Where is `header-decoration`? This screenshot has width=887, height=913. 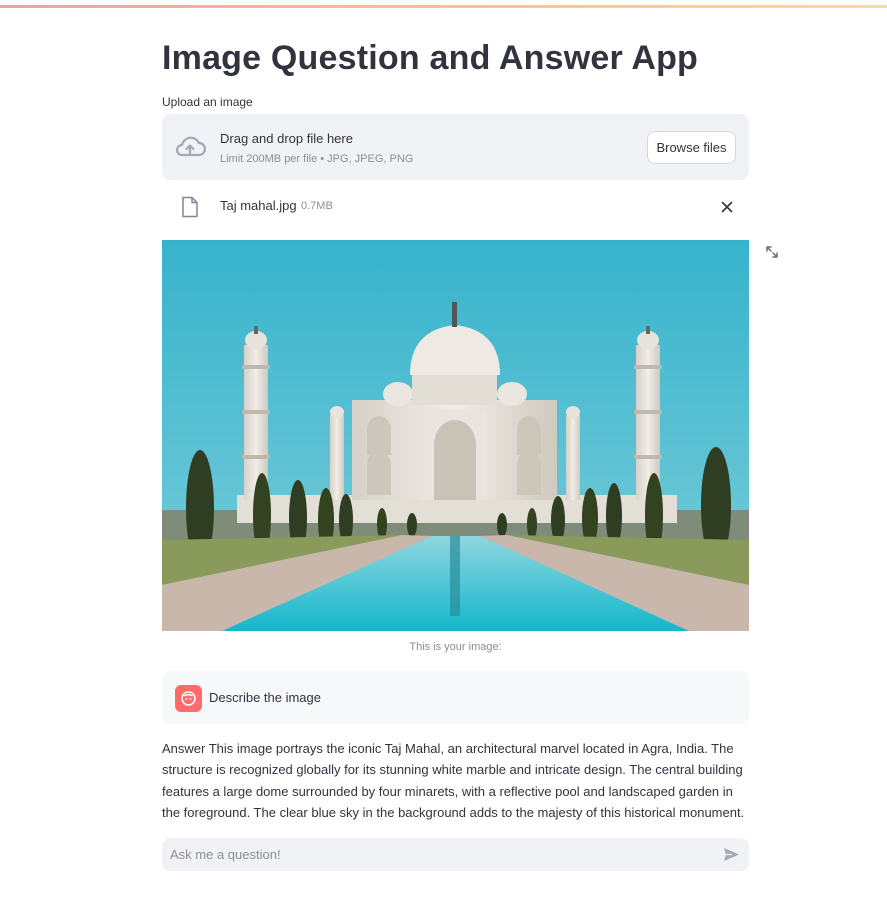
header-decoration is located at coordinates (443, 4).